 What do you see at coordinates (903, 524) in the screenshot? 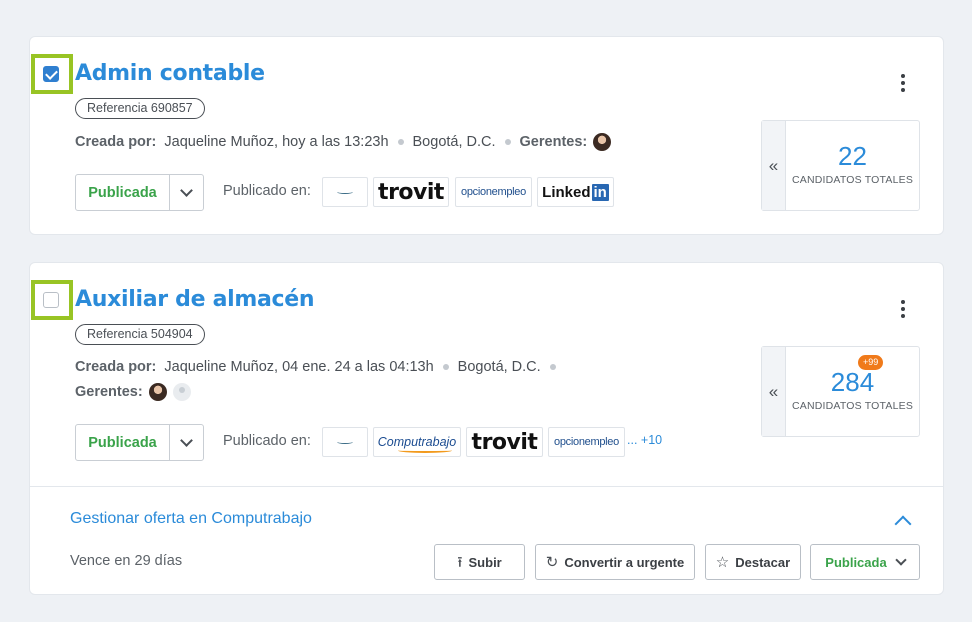
I see `chevron-up-icon` at bounding box center [903, 524].